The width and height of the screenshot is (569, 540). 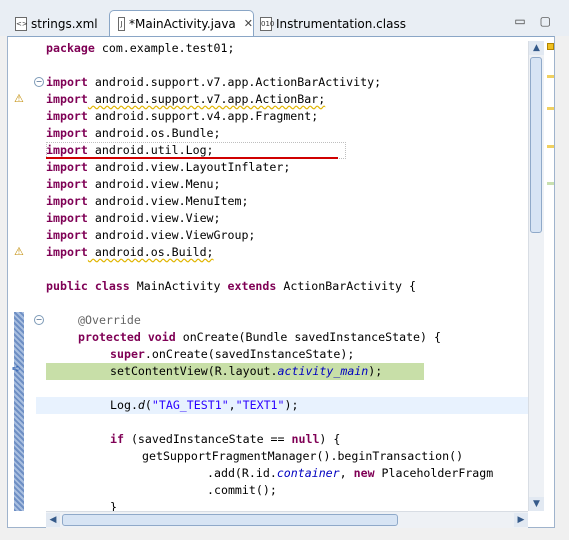 What do you see at coordinates (133, 184) in the screenshot?
I see `code-line: import android.view.Menu;` at bounding box center [133, 184].